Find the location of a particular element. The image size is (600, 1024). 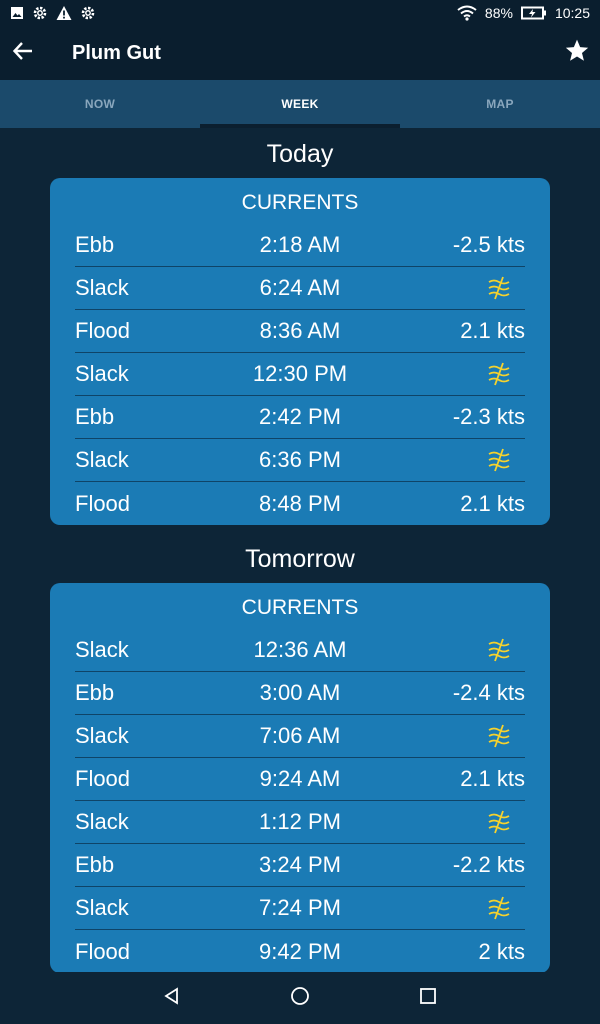

current-row: Ebb 2:18 AM -2.5 kts is located at coordinates (300, 245).